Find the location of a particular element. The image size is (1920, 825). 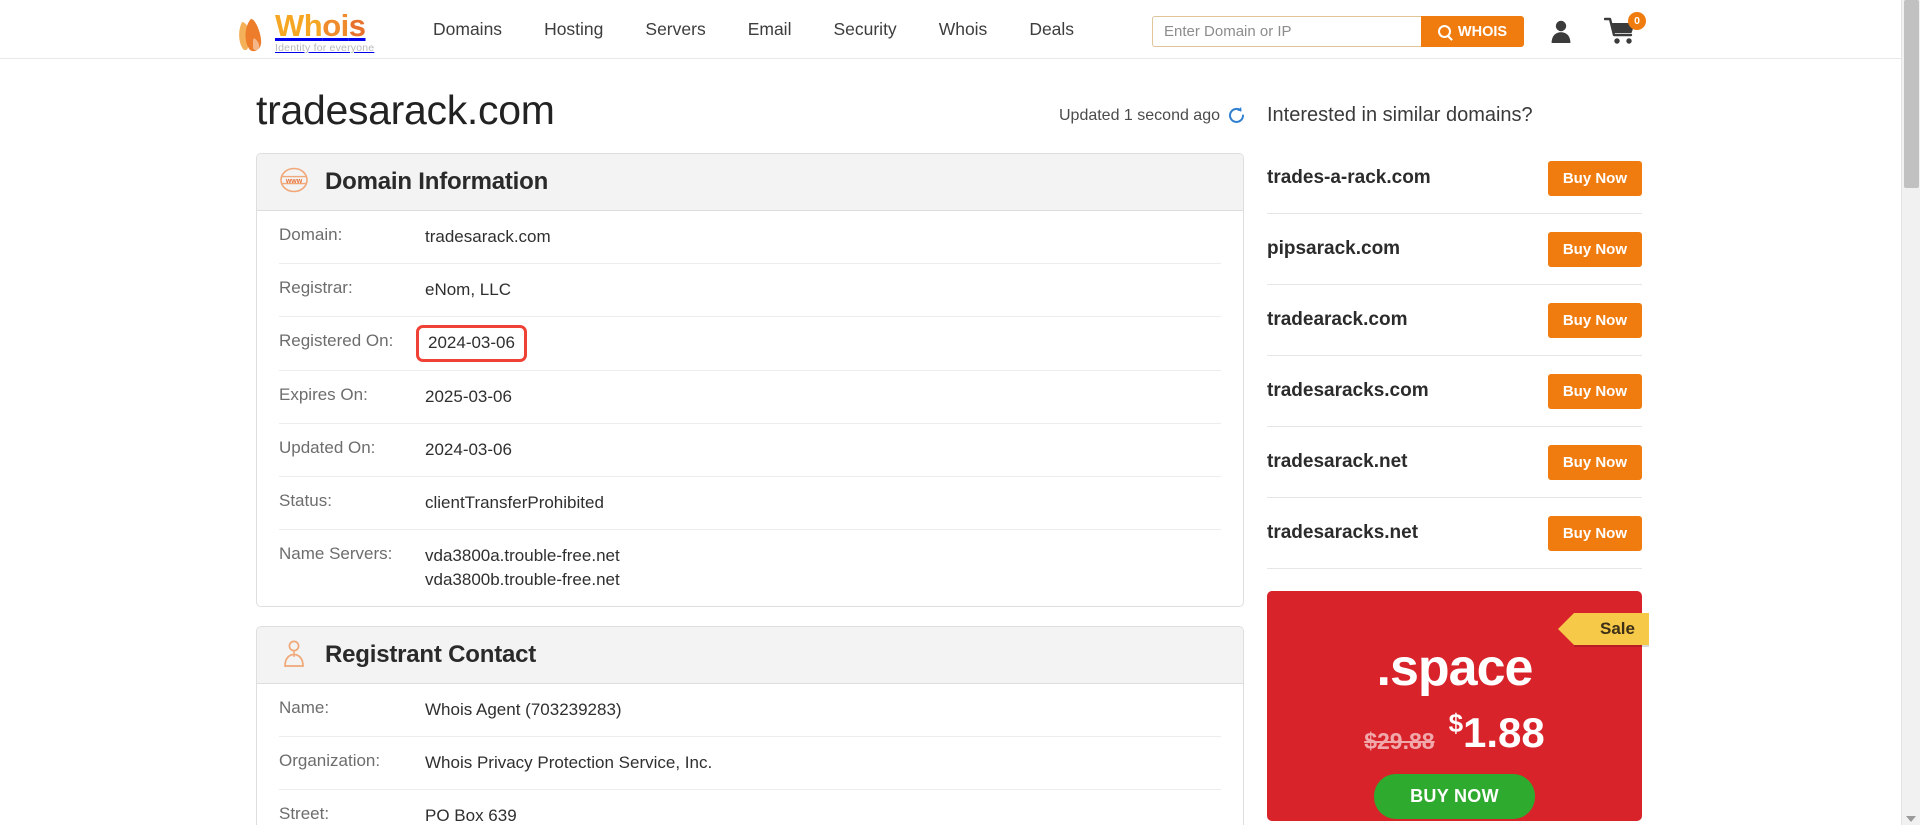

row-value: Whois Privacy Protection Service, Inc. is located at coordinates (569, 763).